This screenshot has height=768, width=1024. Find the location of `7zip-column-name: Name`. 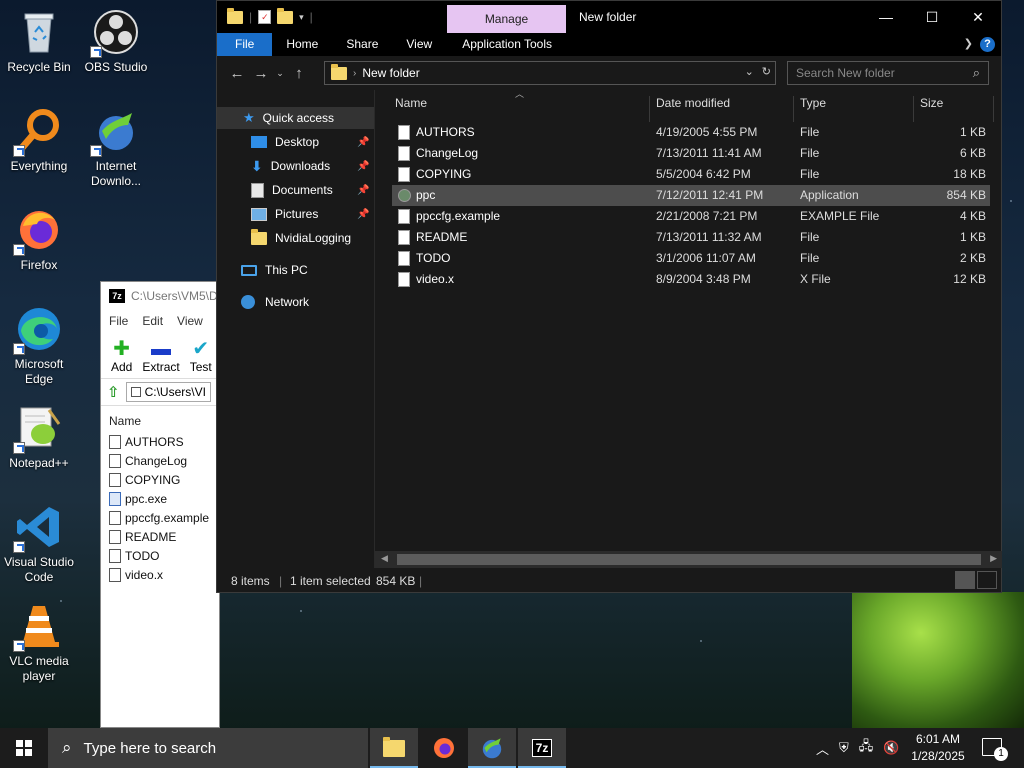

7zip-column-name: Name is located at coordinates (160, 419).